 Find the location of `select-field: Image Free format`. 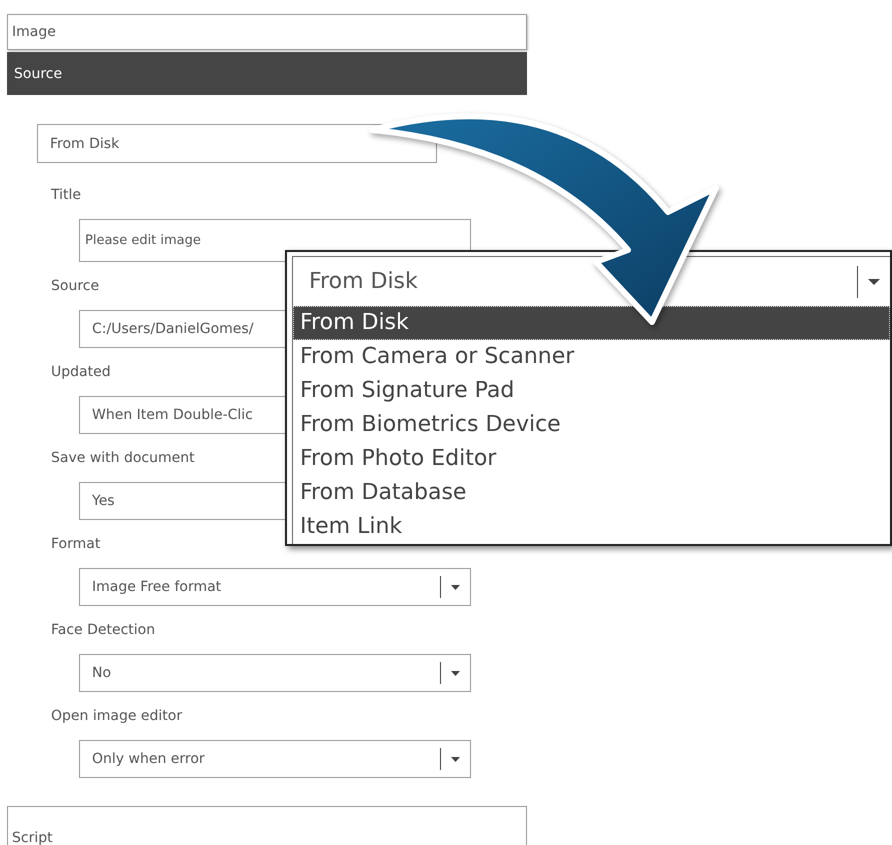

select-field: Image Free format is located at coordinates (275, 587).